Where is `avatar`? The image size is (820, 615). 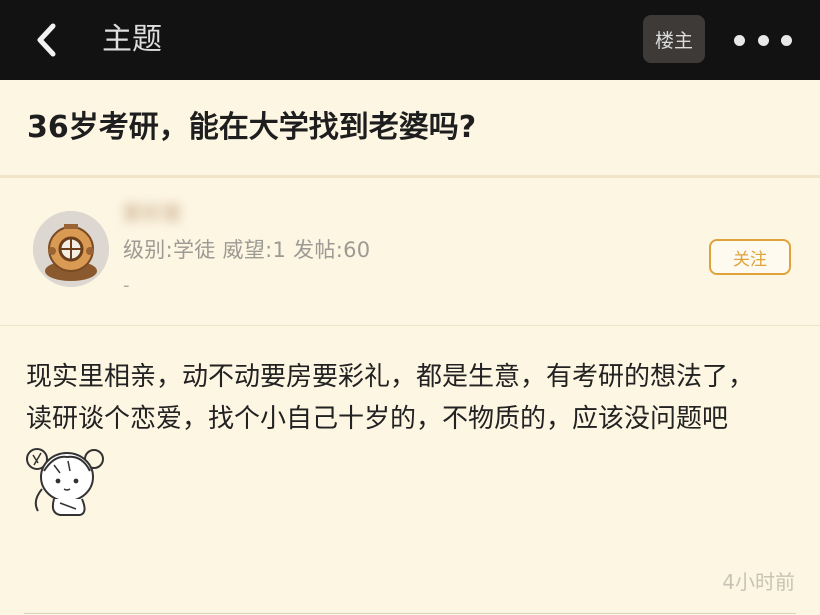
avatar is located at coordinates (71, 249).